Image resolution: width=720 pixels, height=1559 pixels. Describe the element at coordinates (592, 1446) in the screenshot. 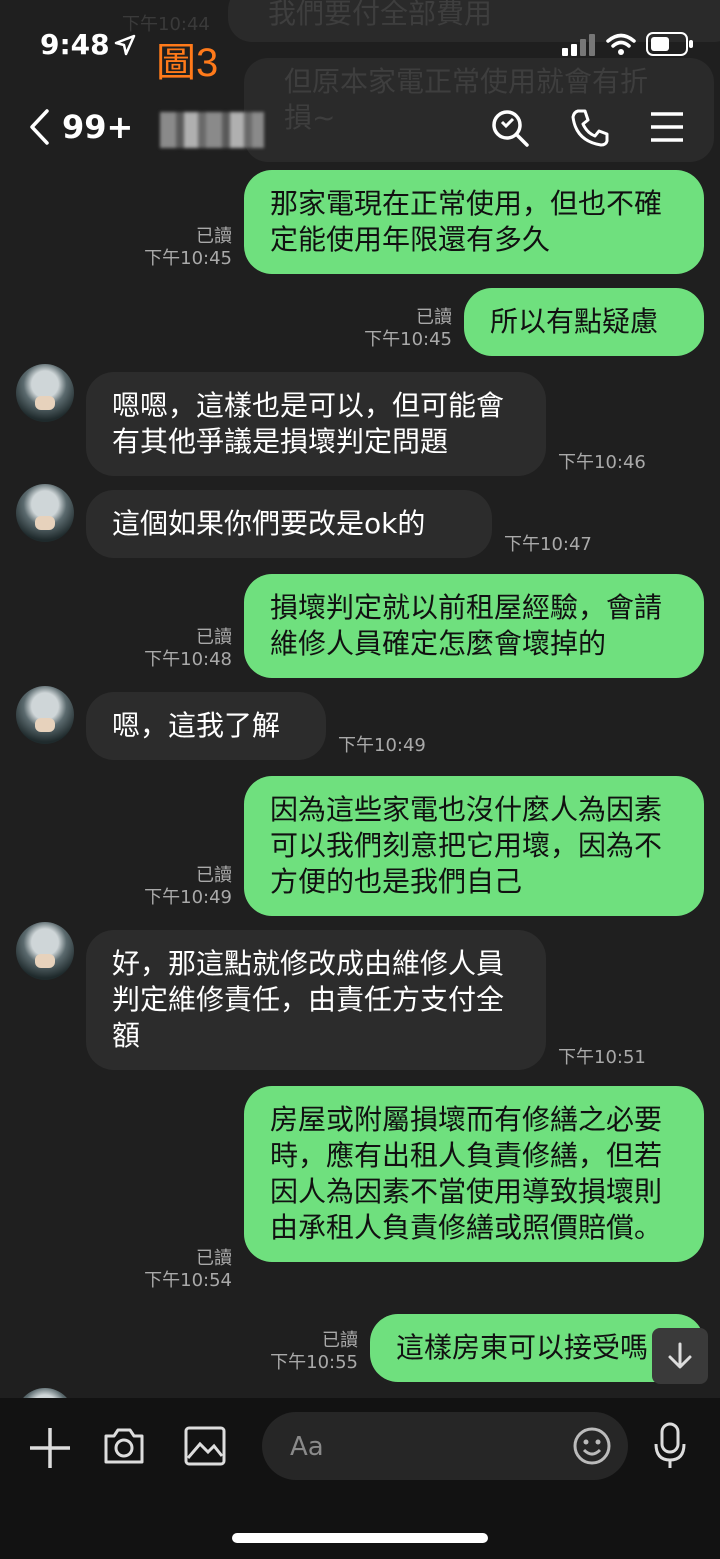

I see `emoji-icon` at that location.